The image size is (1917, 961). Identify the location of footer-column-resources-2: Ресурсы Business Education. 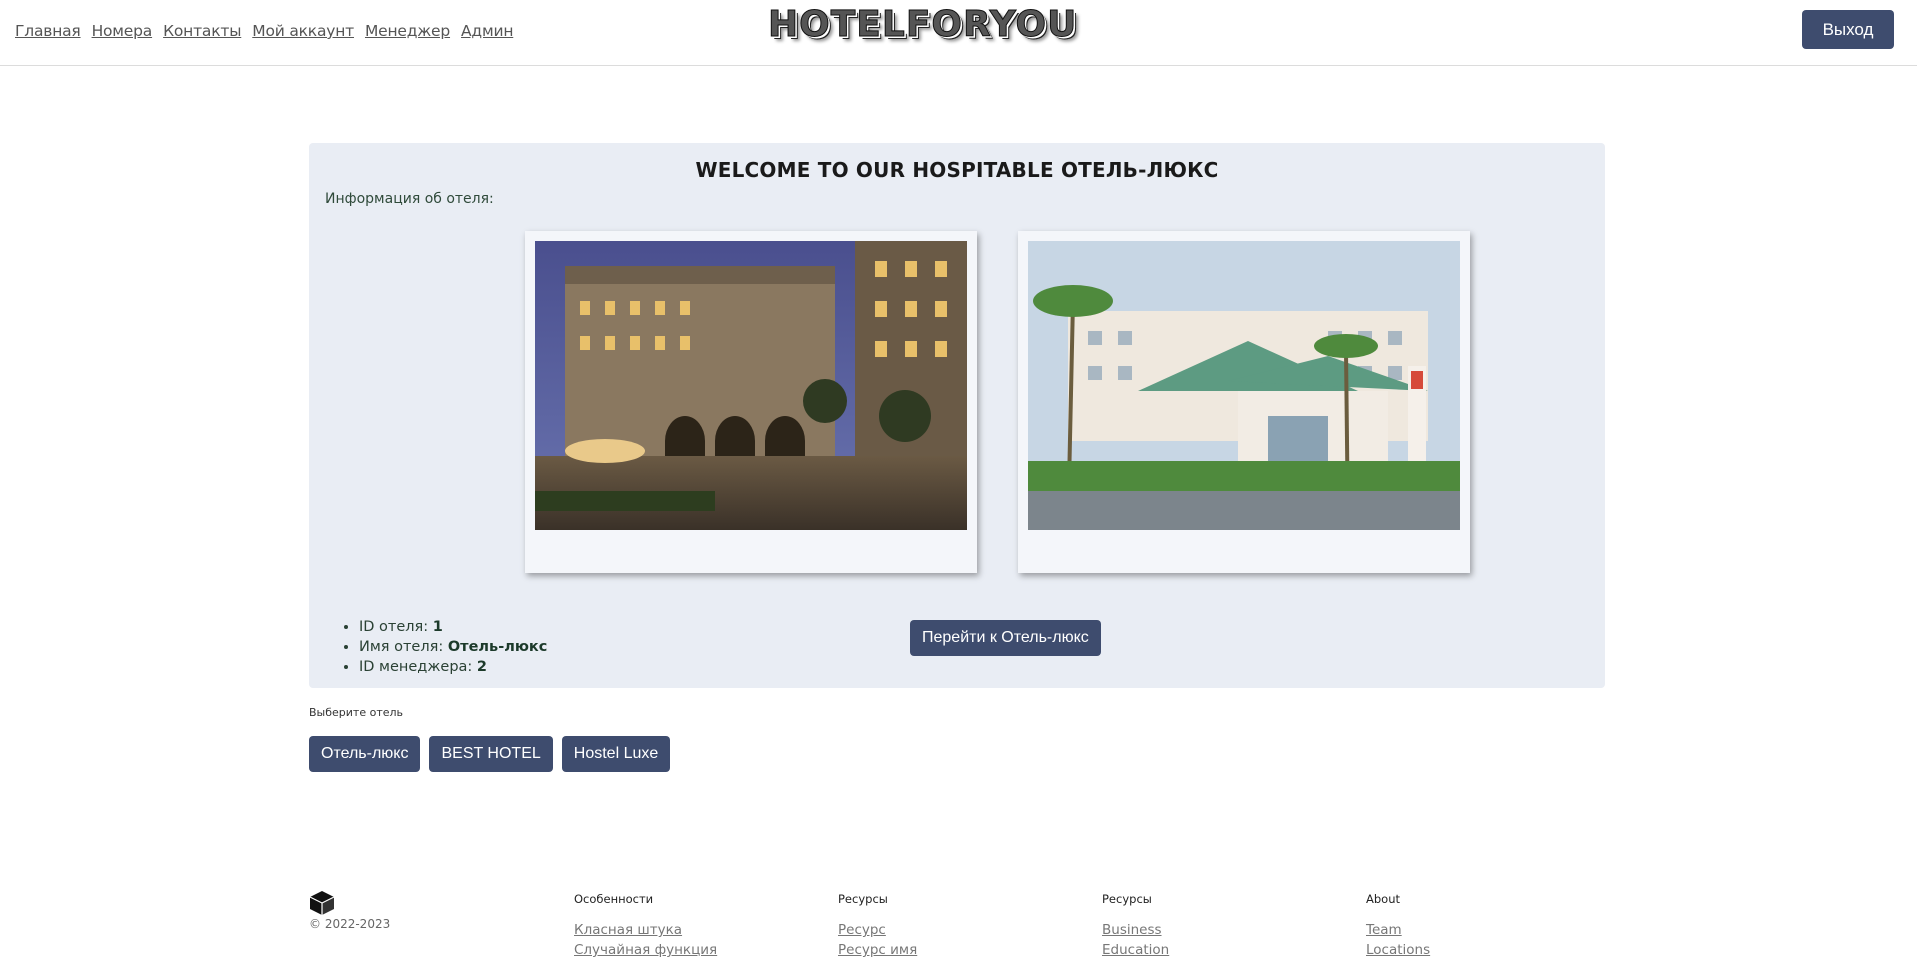
(1135, 926).